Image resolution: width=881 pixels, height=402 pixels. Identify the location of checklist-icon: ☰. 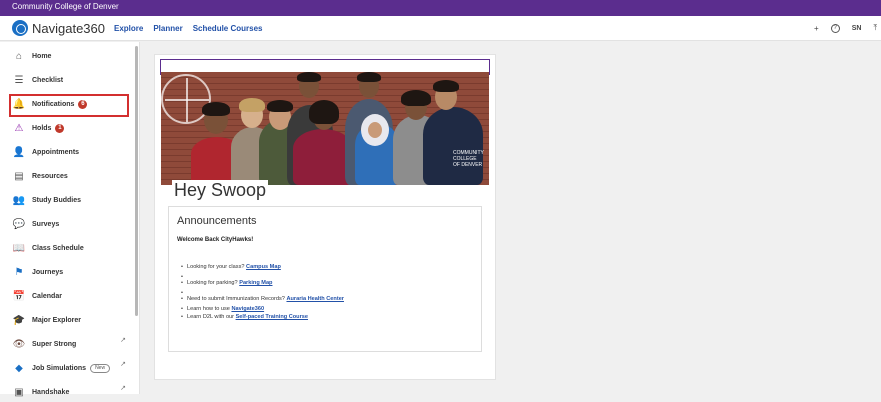
(19, 80).